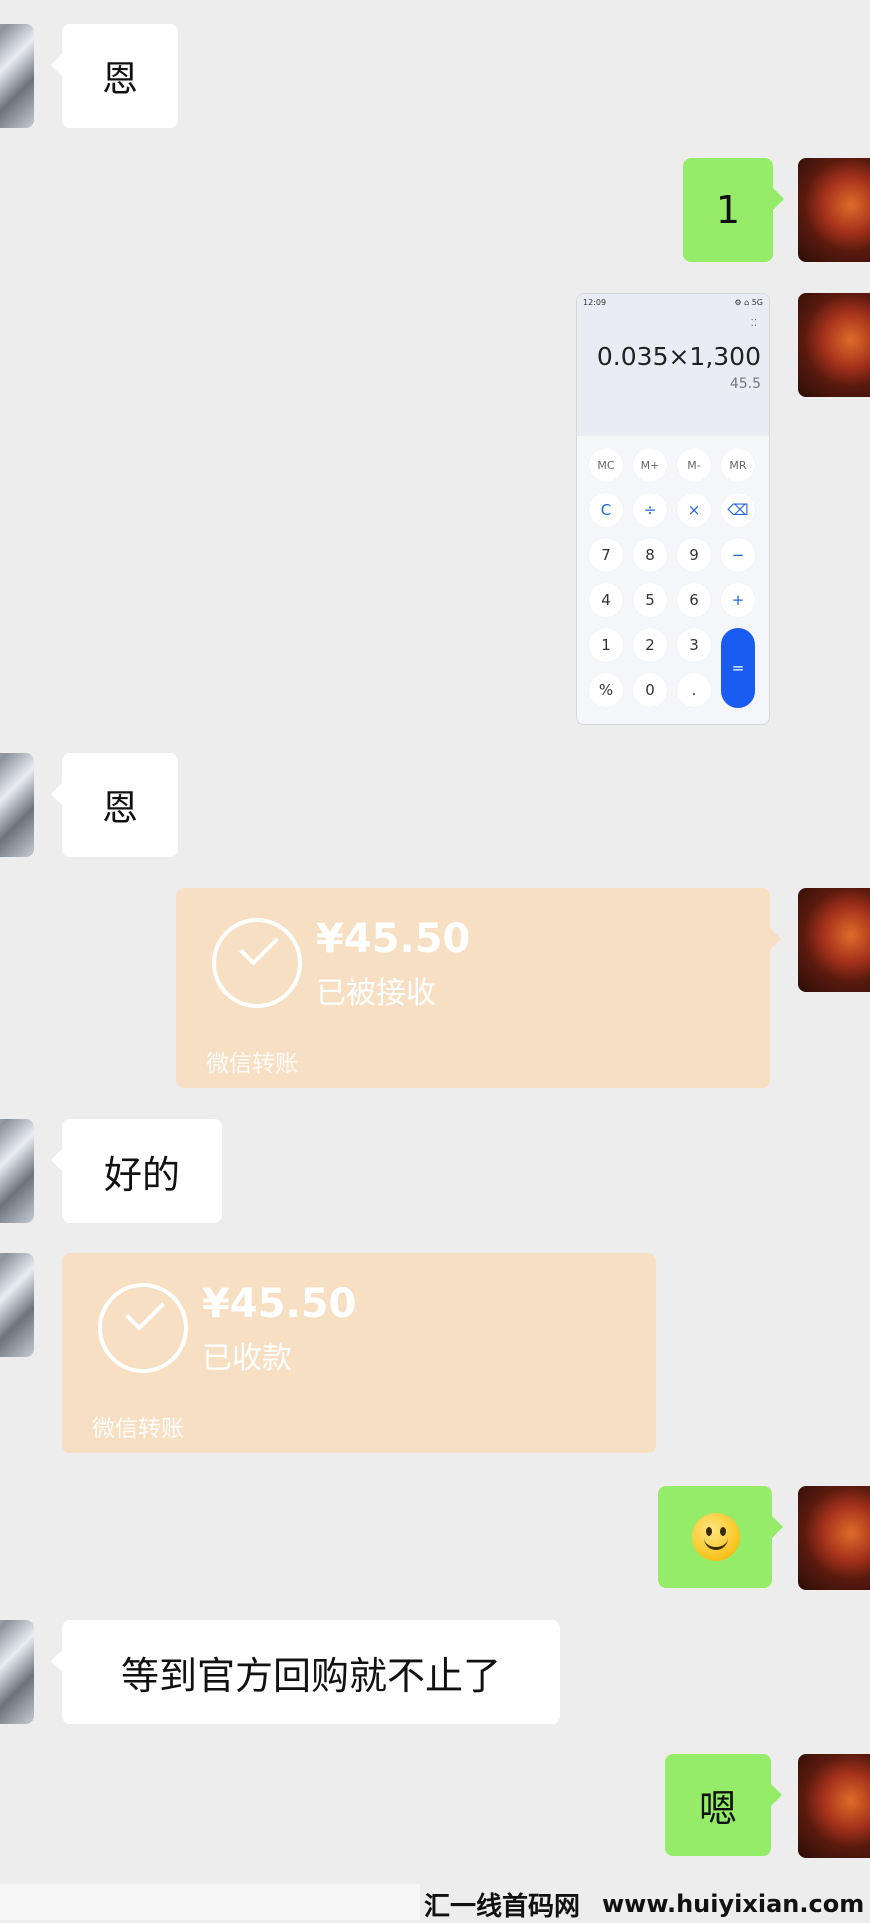 This screenshot has width=870, height=1923. I want to click on key-equals: =, so click(738, 668).